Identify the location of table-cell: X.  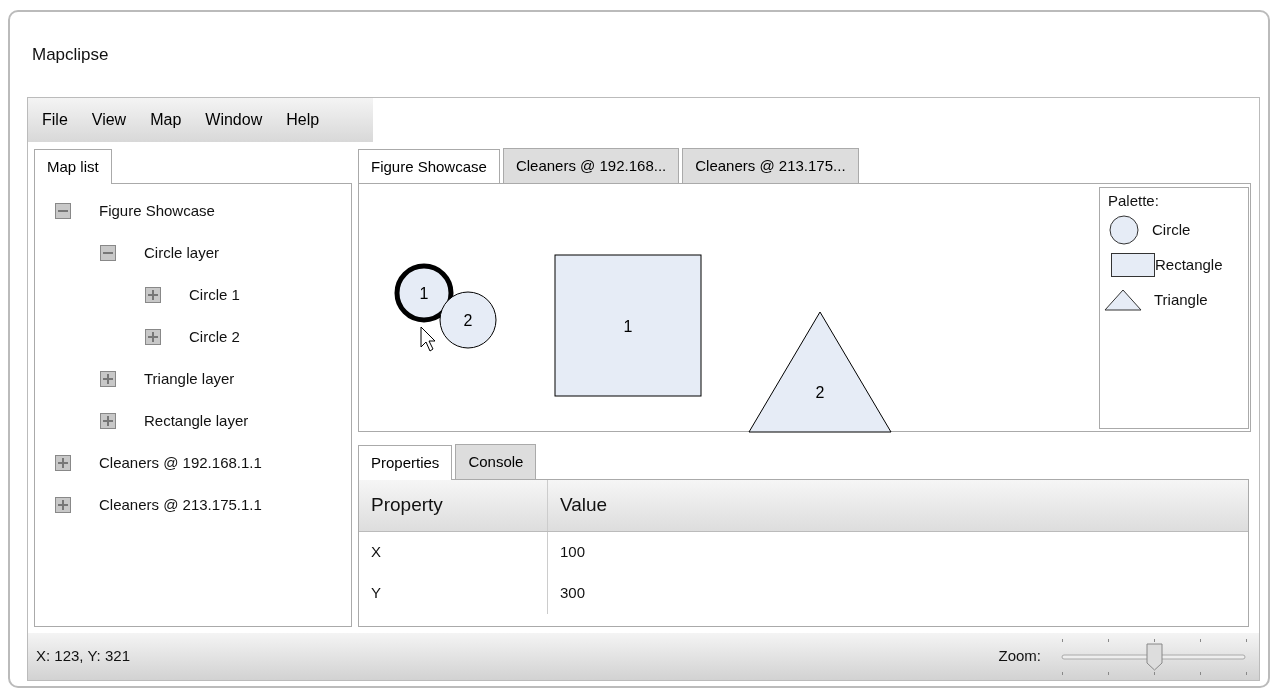
(453, 552).